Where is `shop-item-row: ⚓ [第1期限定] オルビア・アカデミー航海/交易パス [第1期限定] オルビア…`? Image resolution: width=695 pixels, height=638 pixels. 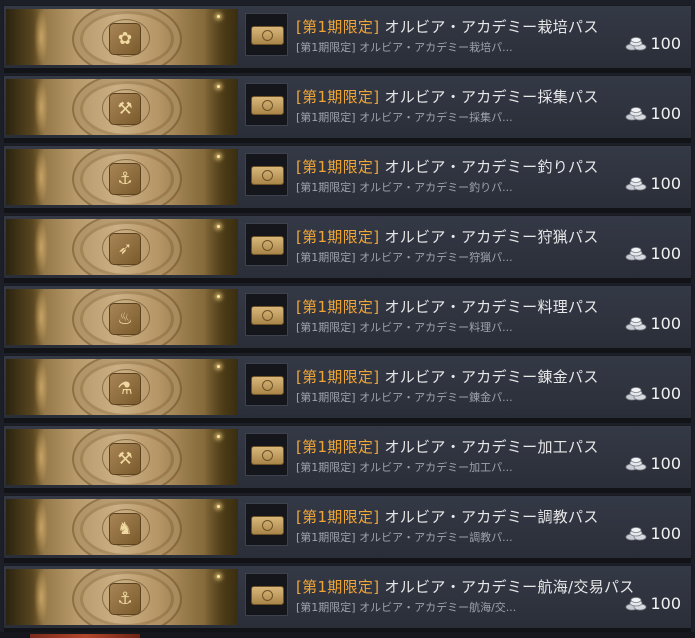 shop-item-row: ⚓ [第1期限定] オルビア・アカデミー航海/交易パス [第1期限定] オルビア… is located at coordinates (347, 599).